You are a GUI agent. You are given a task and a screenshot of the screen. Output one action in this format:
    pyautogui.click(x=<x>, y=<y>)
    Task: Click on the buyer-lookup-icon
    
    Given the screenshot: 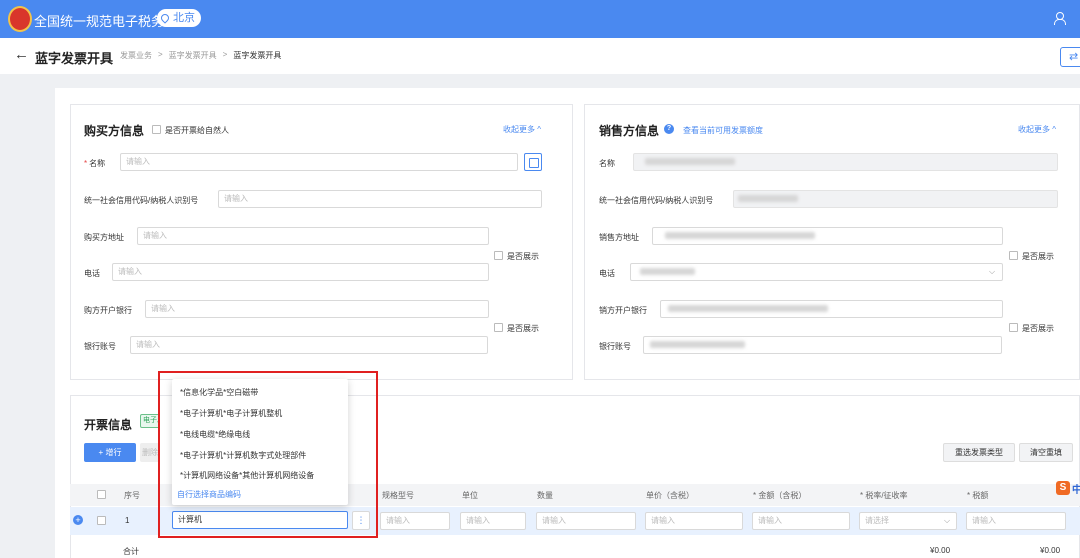 What is the action you would take?
    pyautogui.click(x=533, y=162)
    